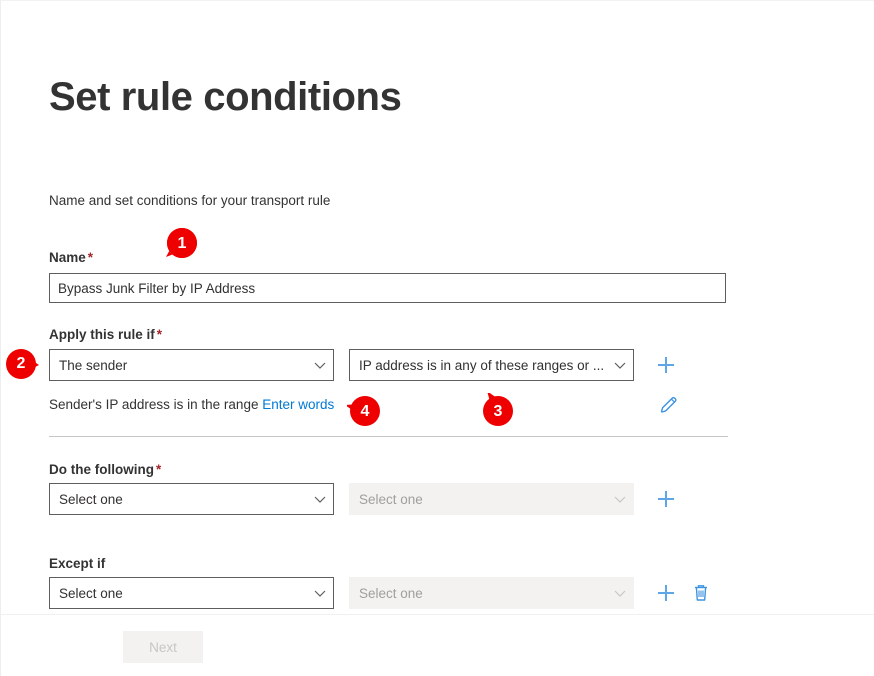  What do you see at coordinates (93, 365) in the screenshot?
I see `apply-rule-primary-value: The sender` at bounding box center [93, 365].